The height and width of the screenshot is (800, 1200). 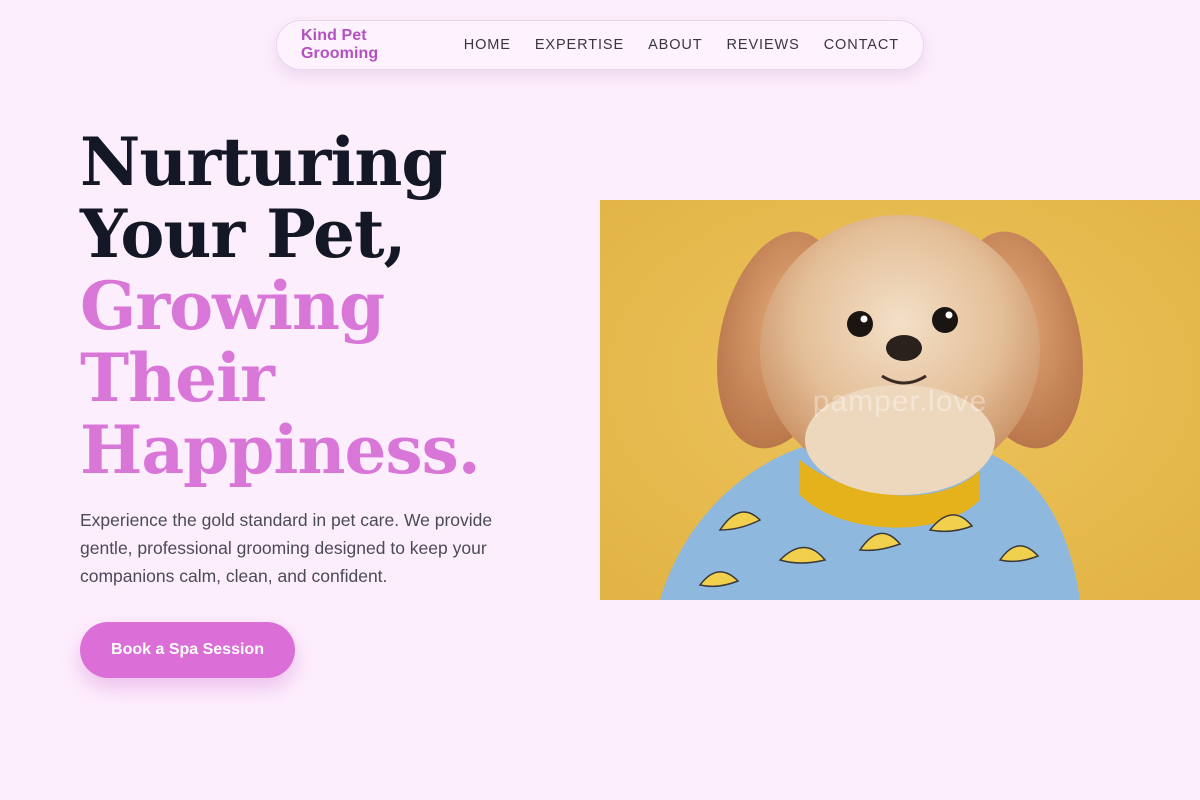 What do you see at coordinates (763, 45) in the screenshot?
I see `nav-link-reviews: REVIEWS` at bounding box center [763, 45].